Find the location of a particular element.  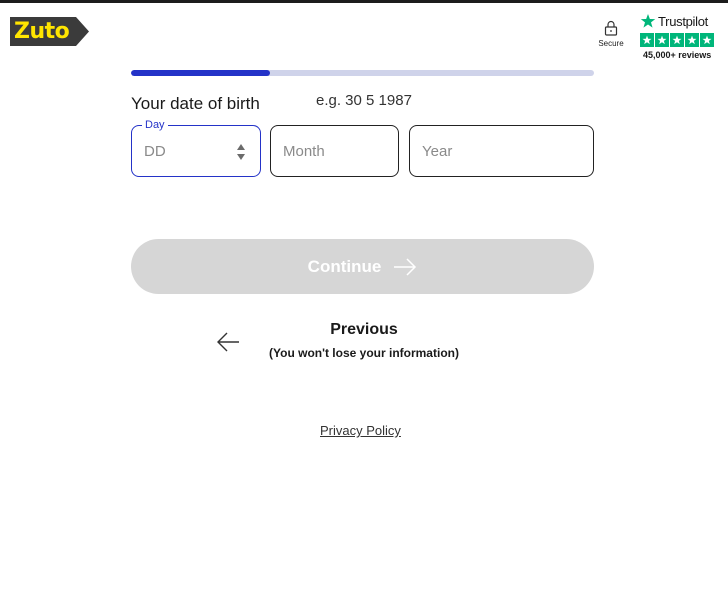

arrow-right-icon is located at coordinates (405, 266).